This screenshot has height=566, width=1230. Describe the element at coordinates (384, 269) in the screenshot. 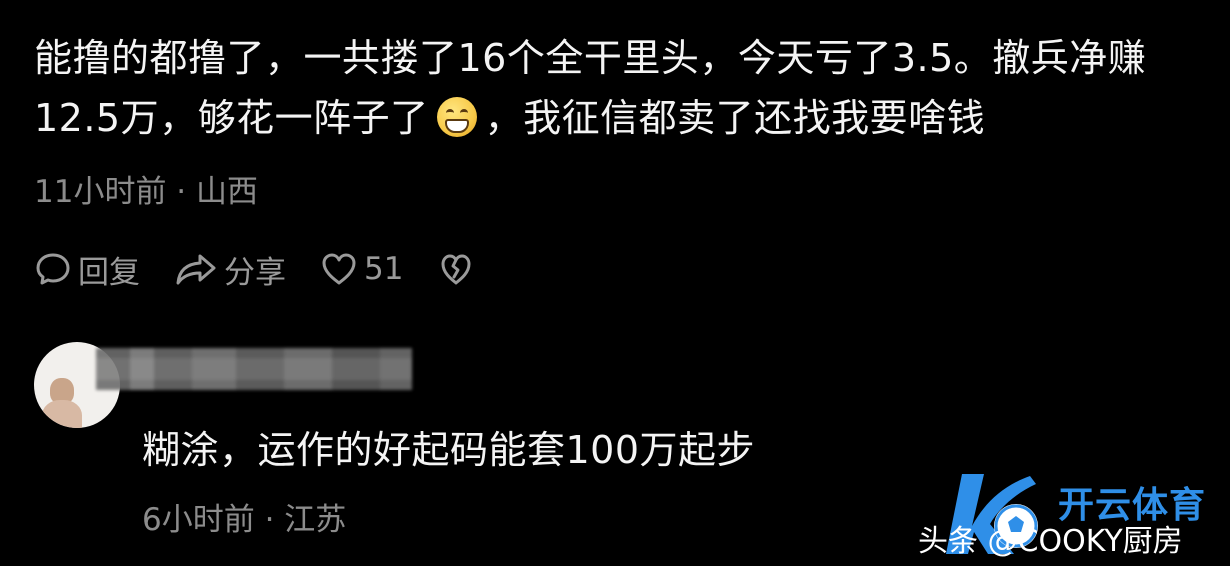

I see `like-count: 51` at that location.